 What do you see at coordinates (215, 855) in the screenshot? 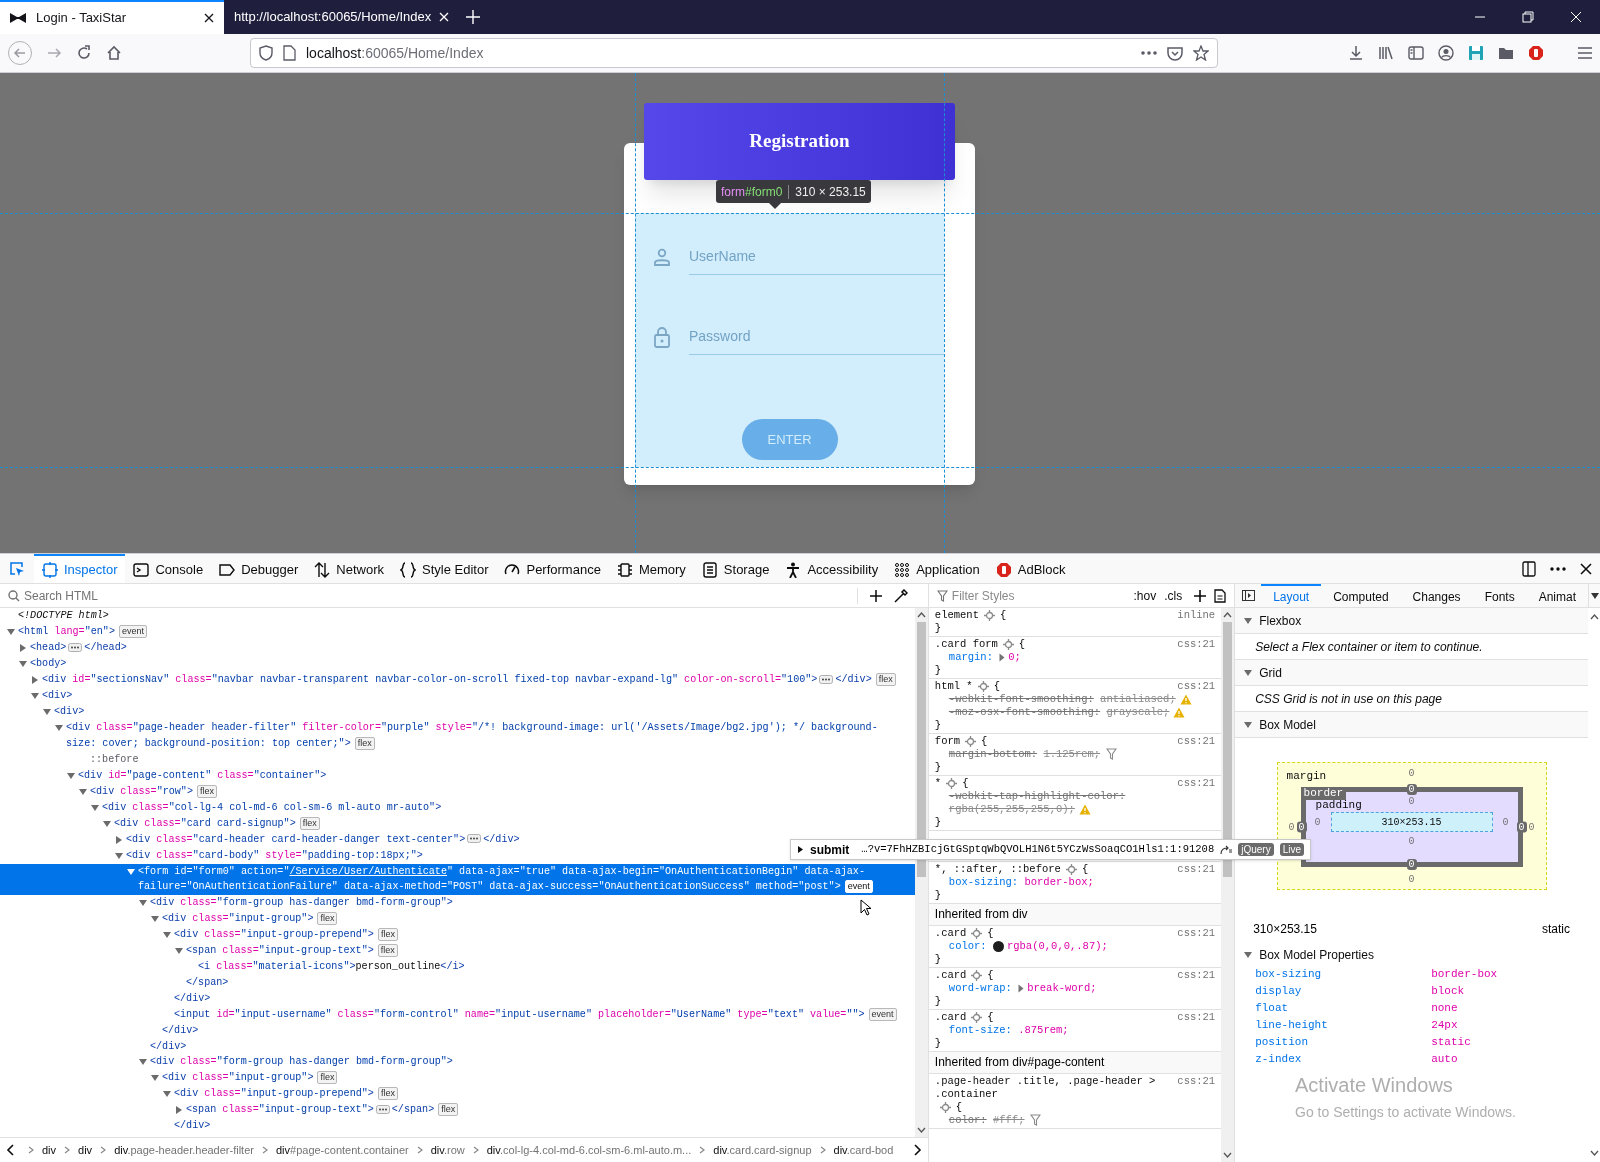
I see `tree-row: <div class="card-body" style="padding-top:18px;">` at bounding box center [215, 855].